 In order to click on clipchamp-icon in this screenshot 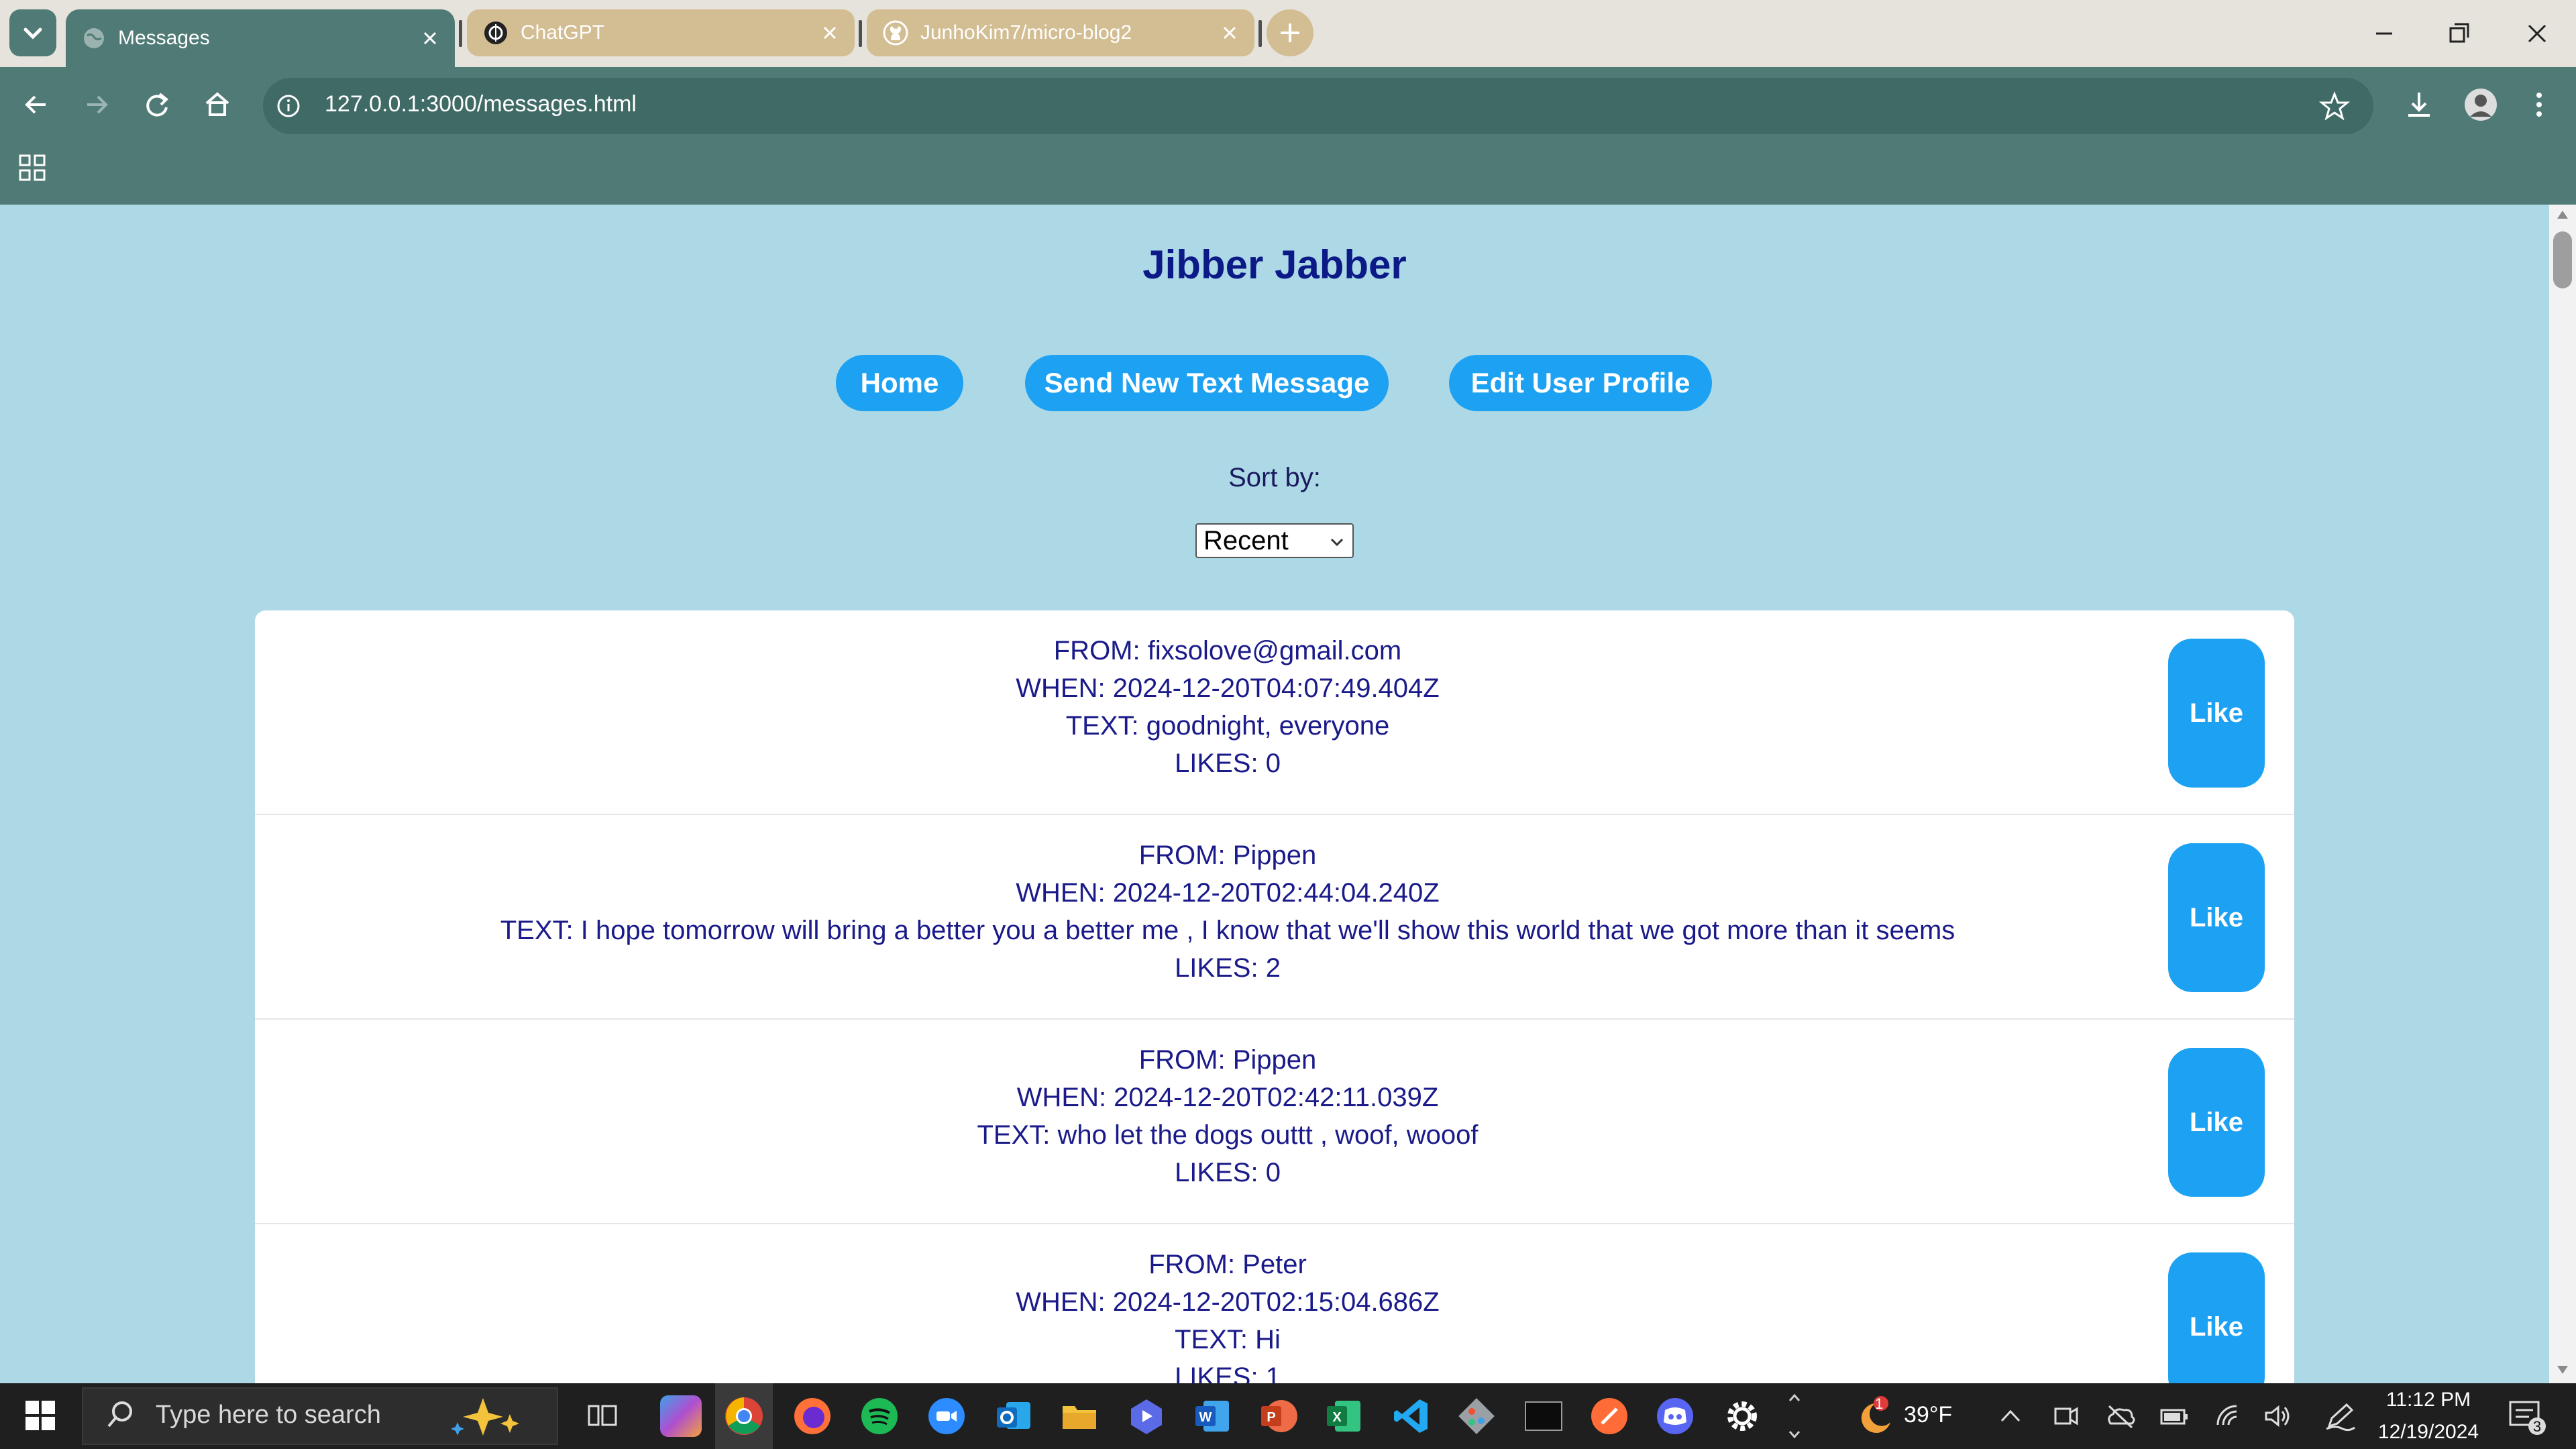, I will do `click(1146, 1416)`.